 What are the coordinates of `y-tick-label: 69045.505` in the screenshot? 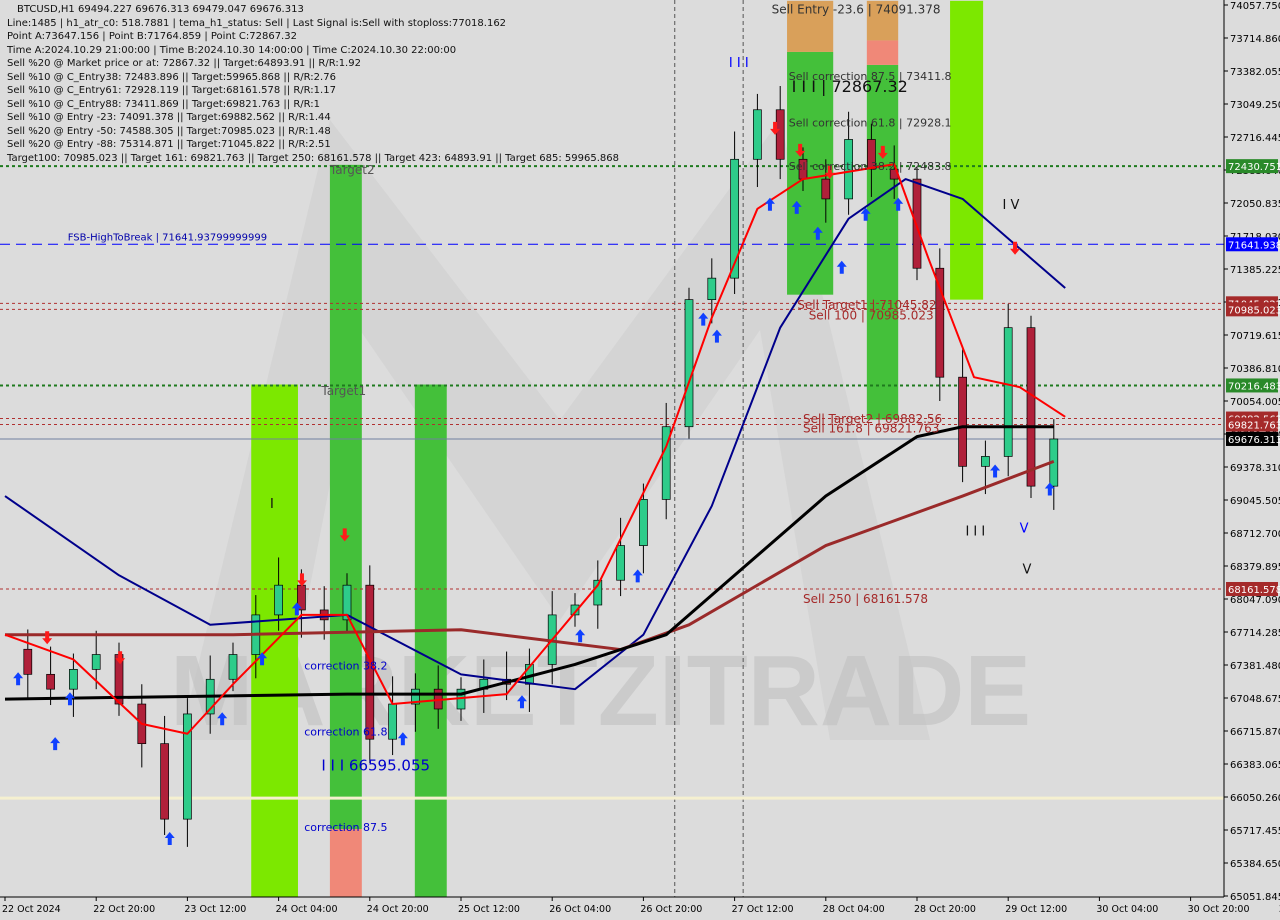 It's located at (1255, 501).